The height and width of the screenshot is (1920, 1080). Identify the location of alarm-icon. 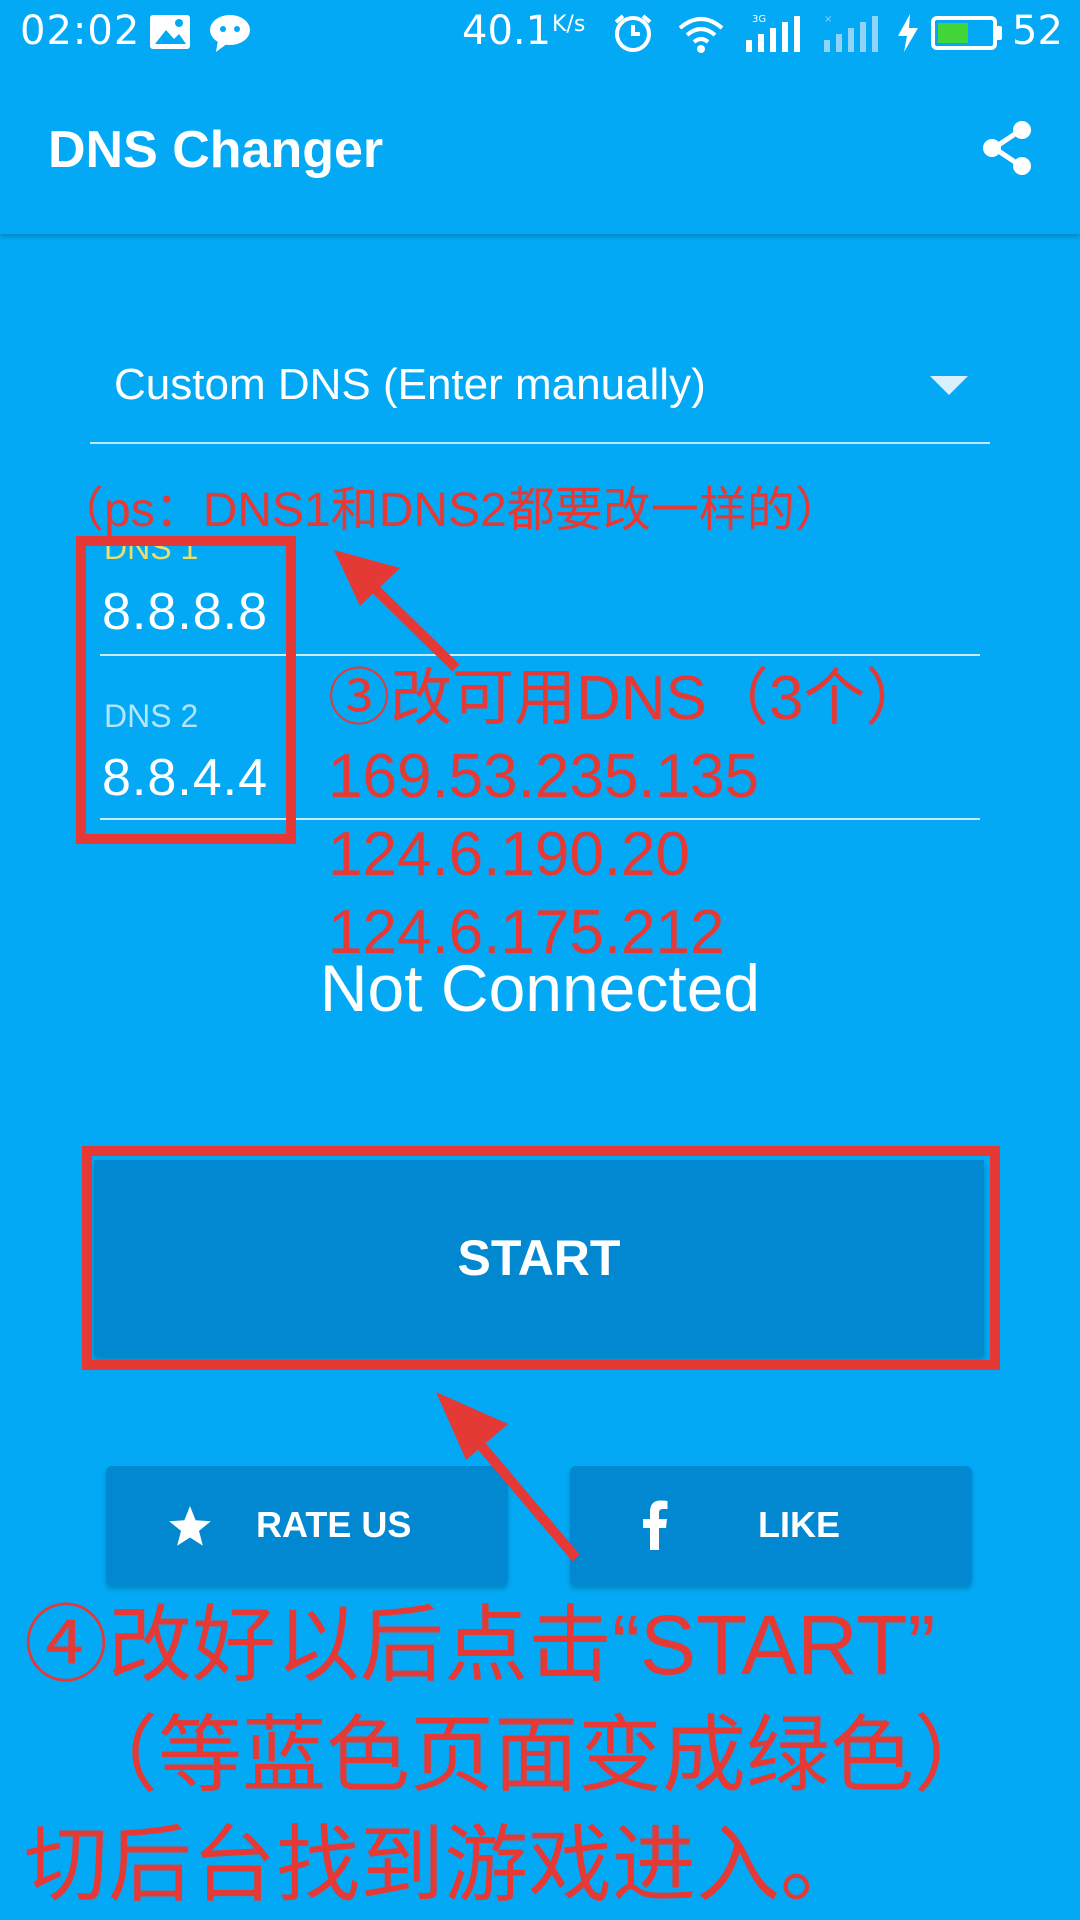
(633, 33).